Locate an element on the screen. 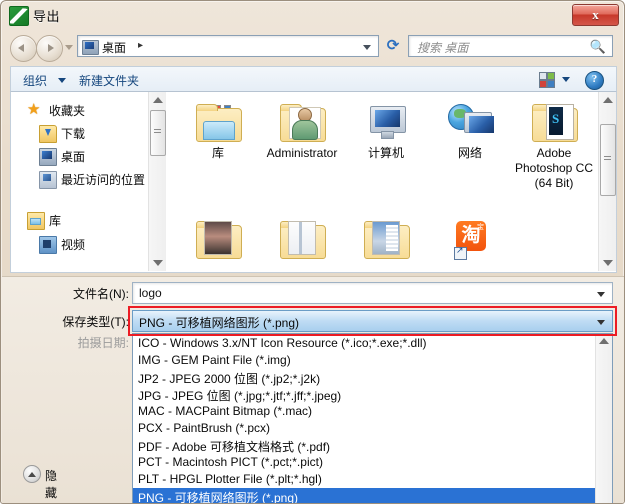 This screenshot has width=625, height=504. datetaken-row: 拍摄日期: is located at coordinates (65, 342).